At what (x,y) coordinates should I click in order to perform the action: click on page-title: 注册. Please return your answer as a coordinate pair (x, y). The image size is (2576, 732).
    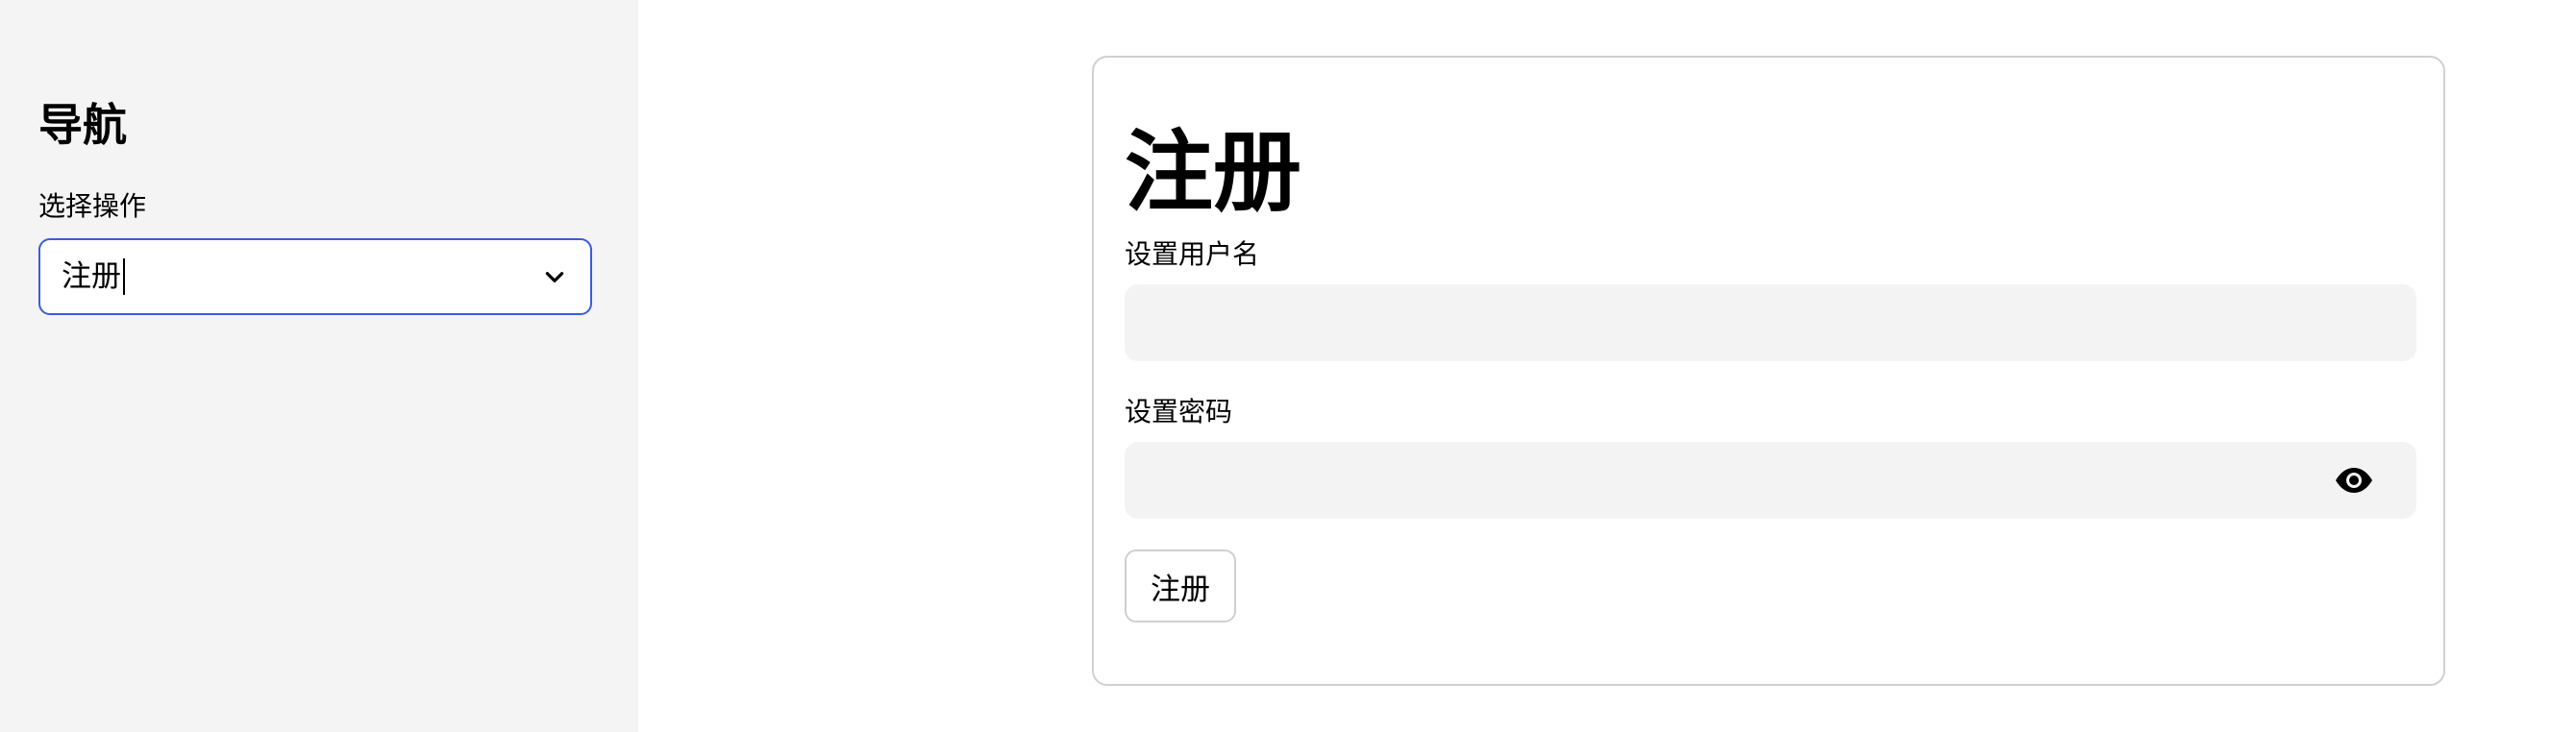
    Looking at the image, I should click on (1213, 172).